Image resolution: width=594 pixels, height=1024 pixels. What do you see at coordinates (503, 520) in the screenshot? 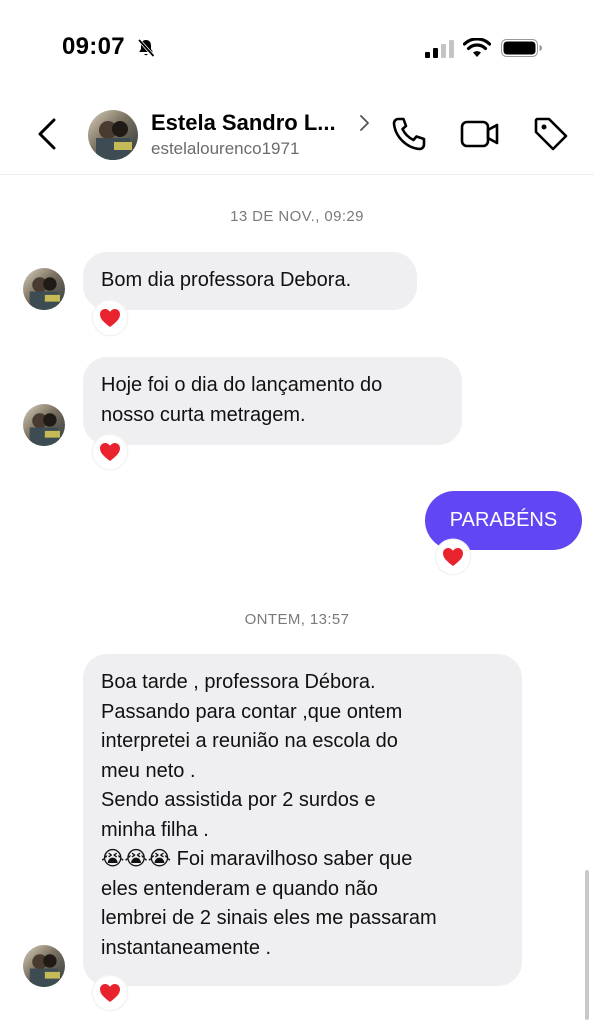
I see `message-text: PARABÉNS` at bounding box center [503, 520].